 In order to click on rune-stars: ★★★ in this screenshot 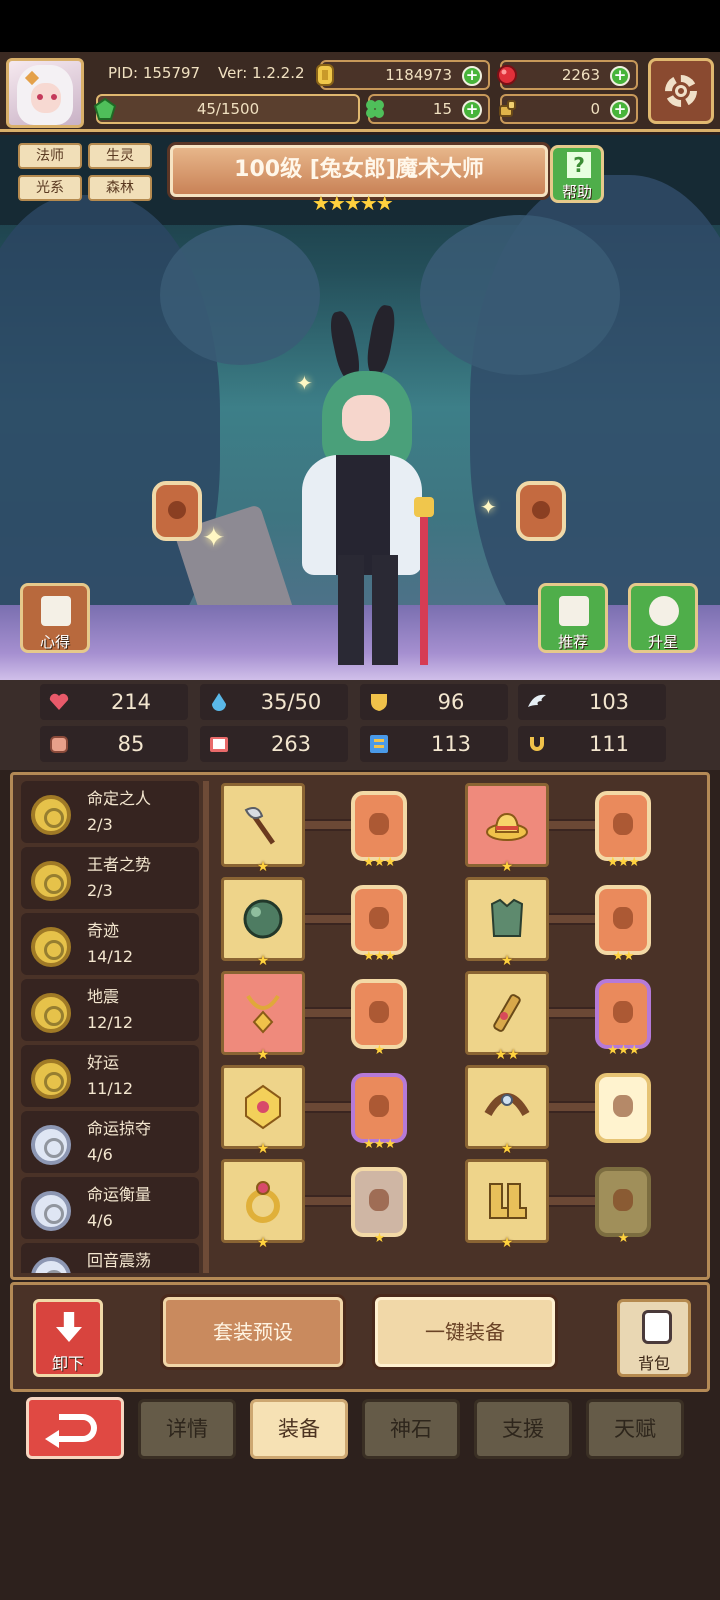, I will do `click(379, 956)`.